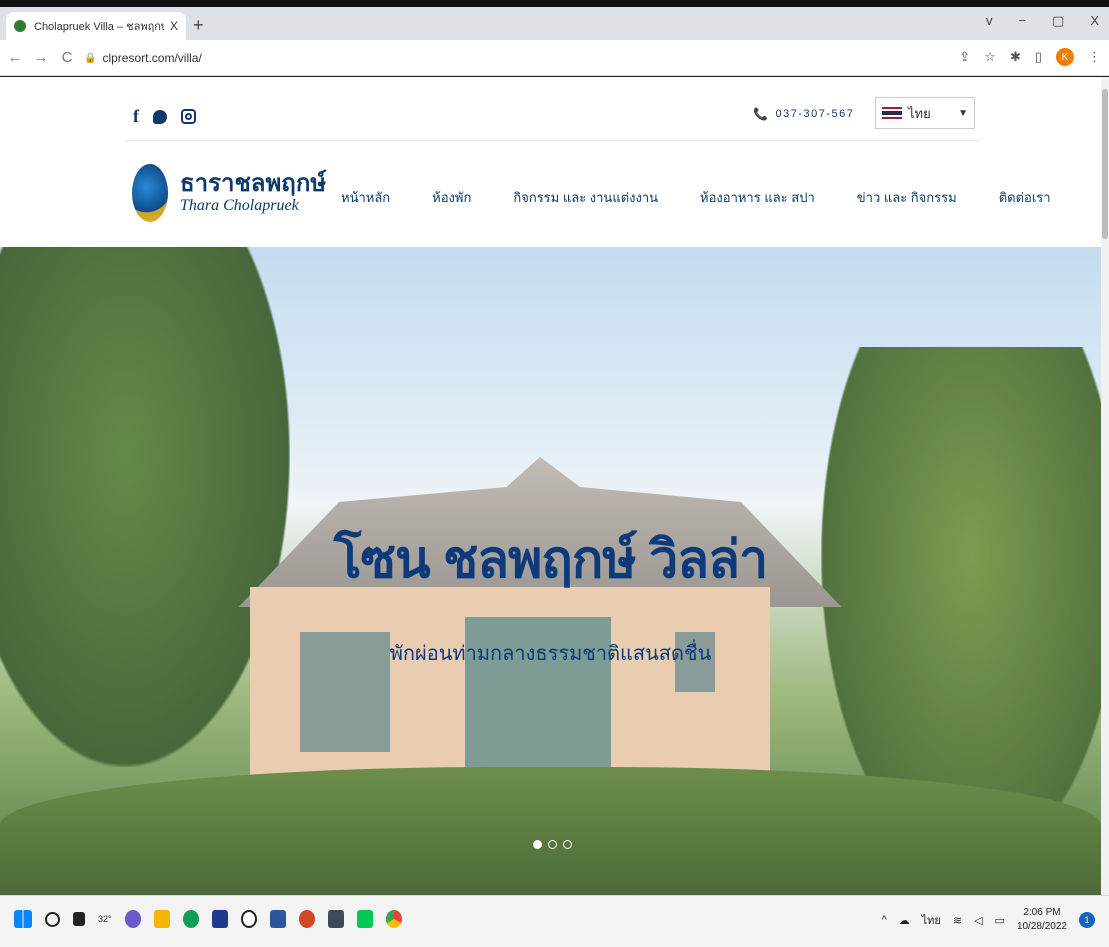 The height and width of the screenshot is (947, 1109). I want to click on edge-icon, so click(190, 919).